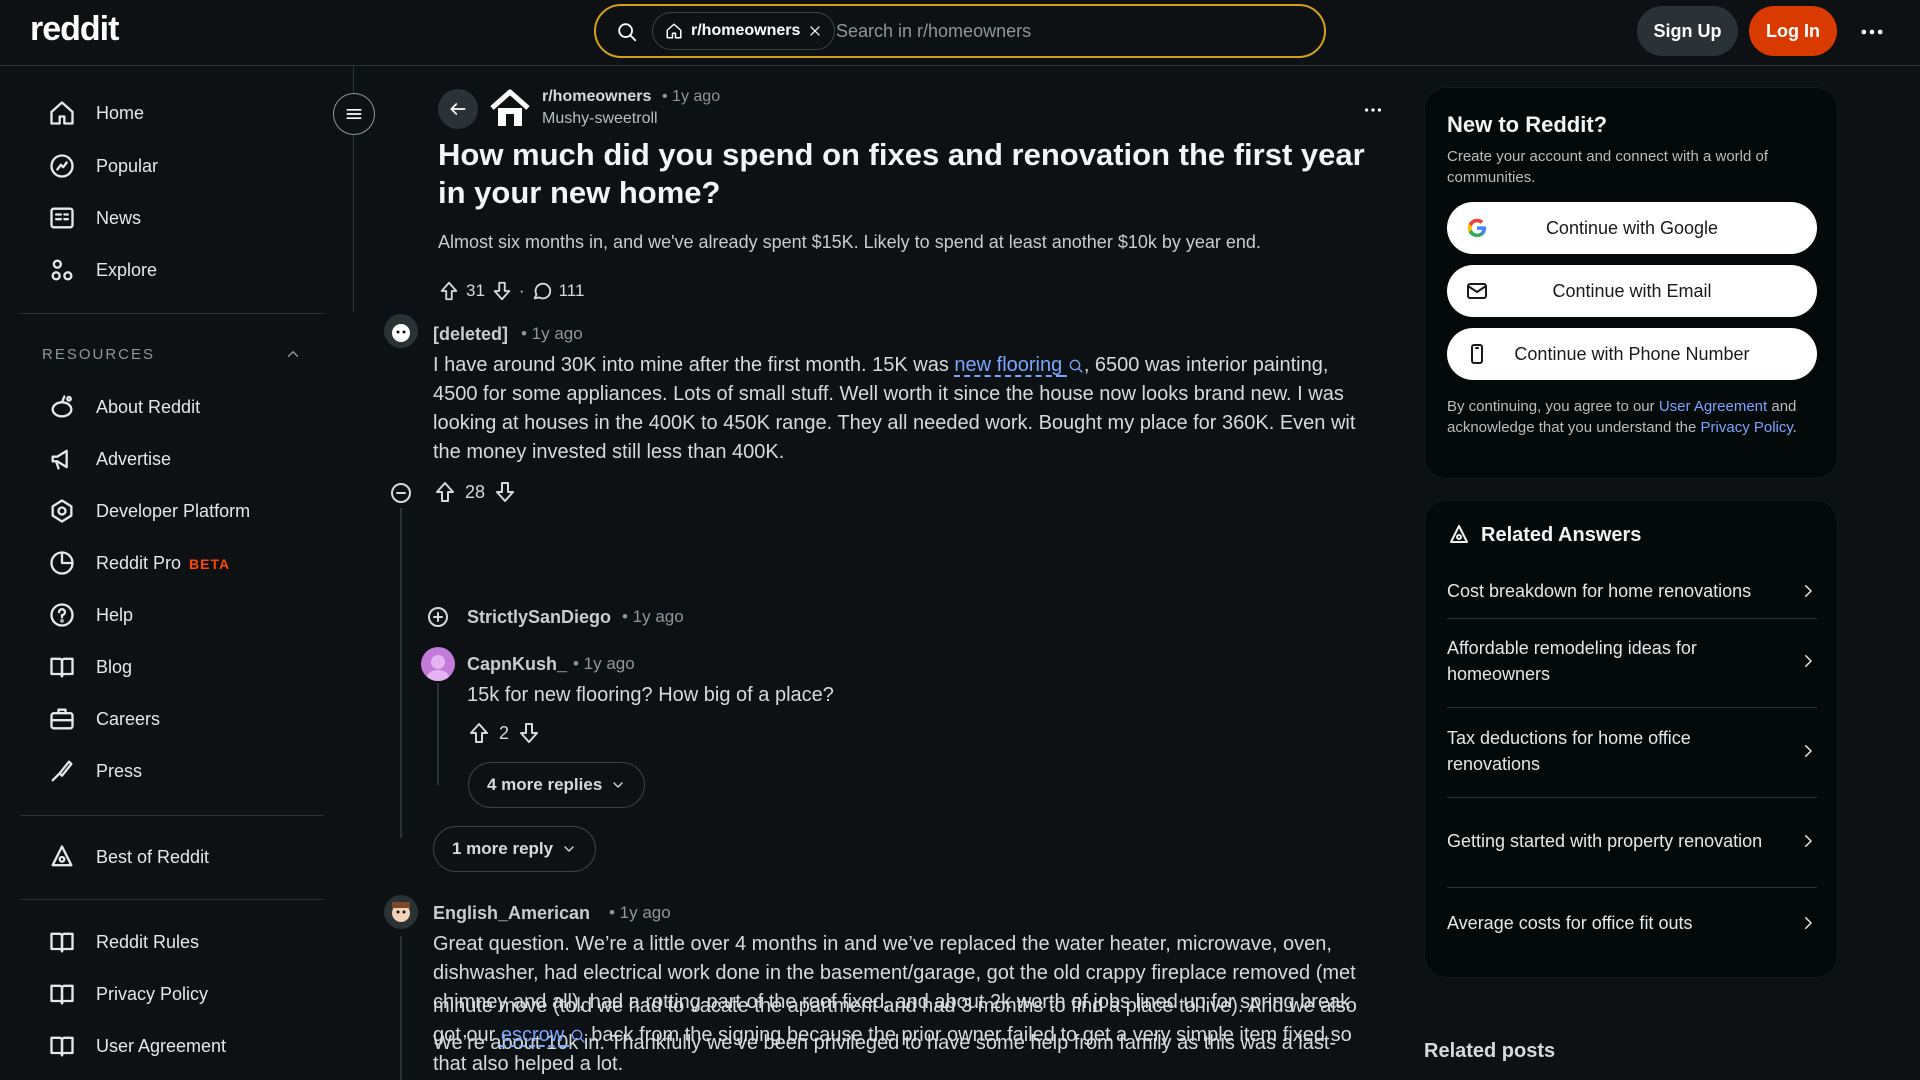 The image size is (1920, 1080). What do you see at coordinates (401, 493) in the screenshot?
I see `collapse-thread-icon` at bounding box center [401, 493].